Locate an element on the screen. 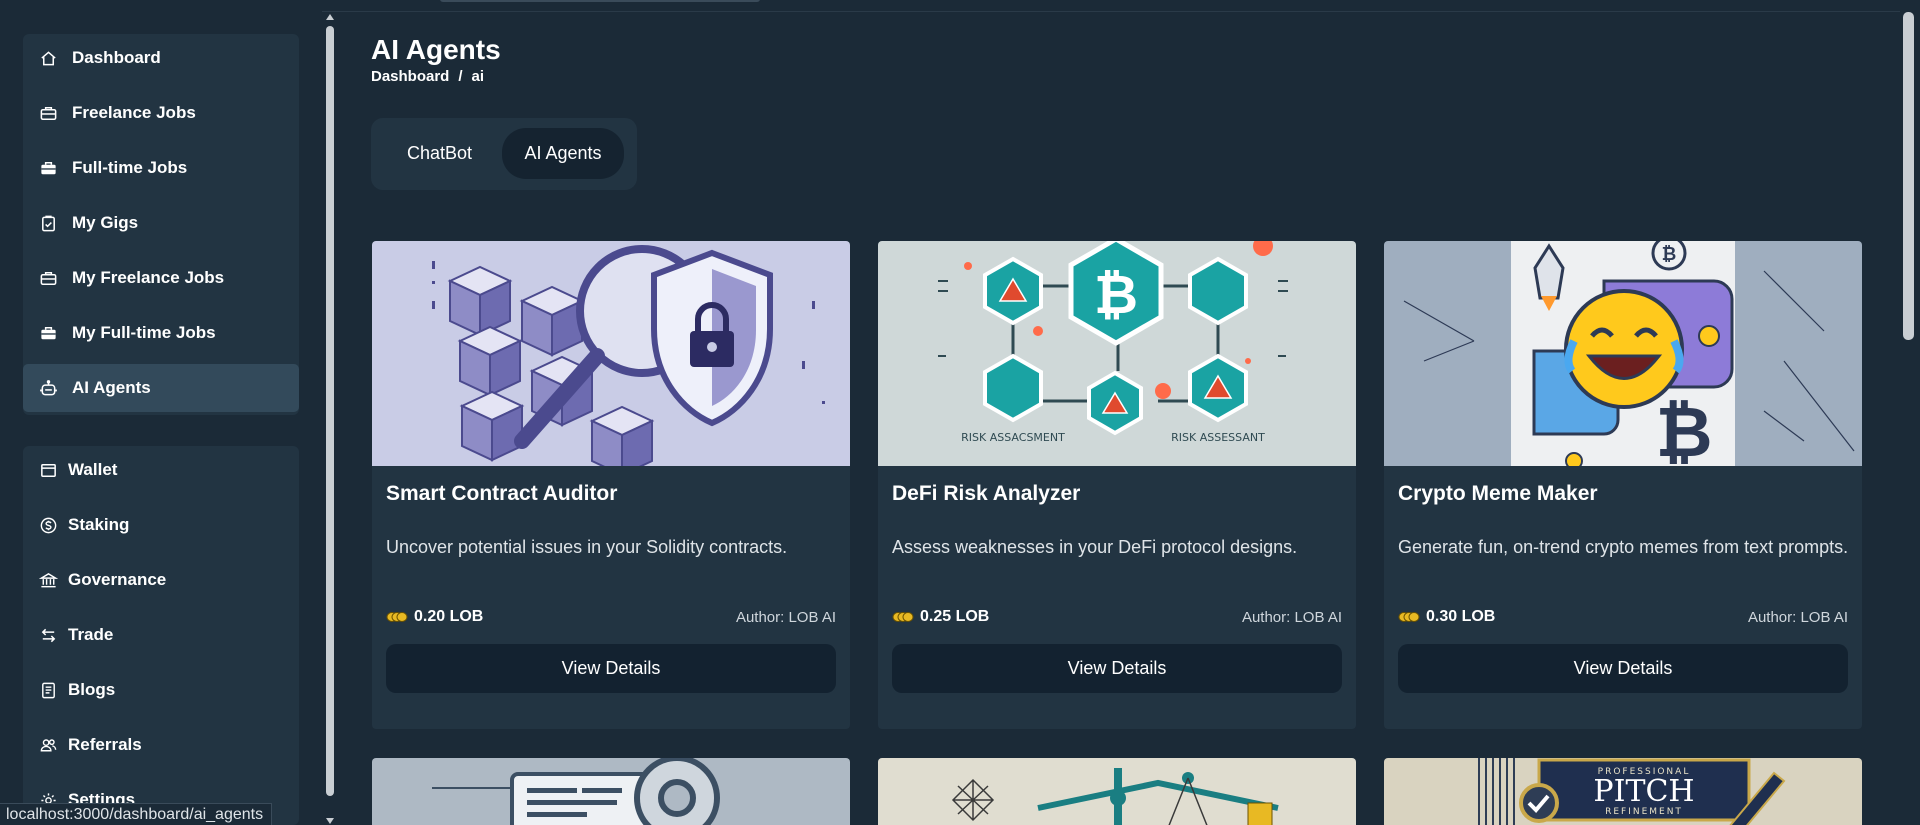 Image resolution: width=1920 pixels, height=825 pixels. sidebar-item-blogs: Blogs is located at coordinates (161, 690).